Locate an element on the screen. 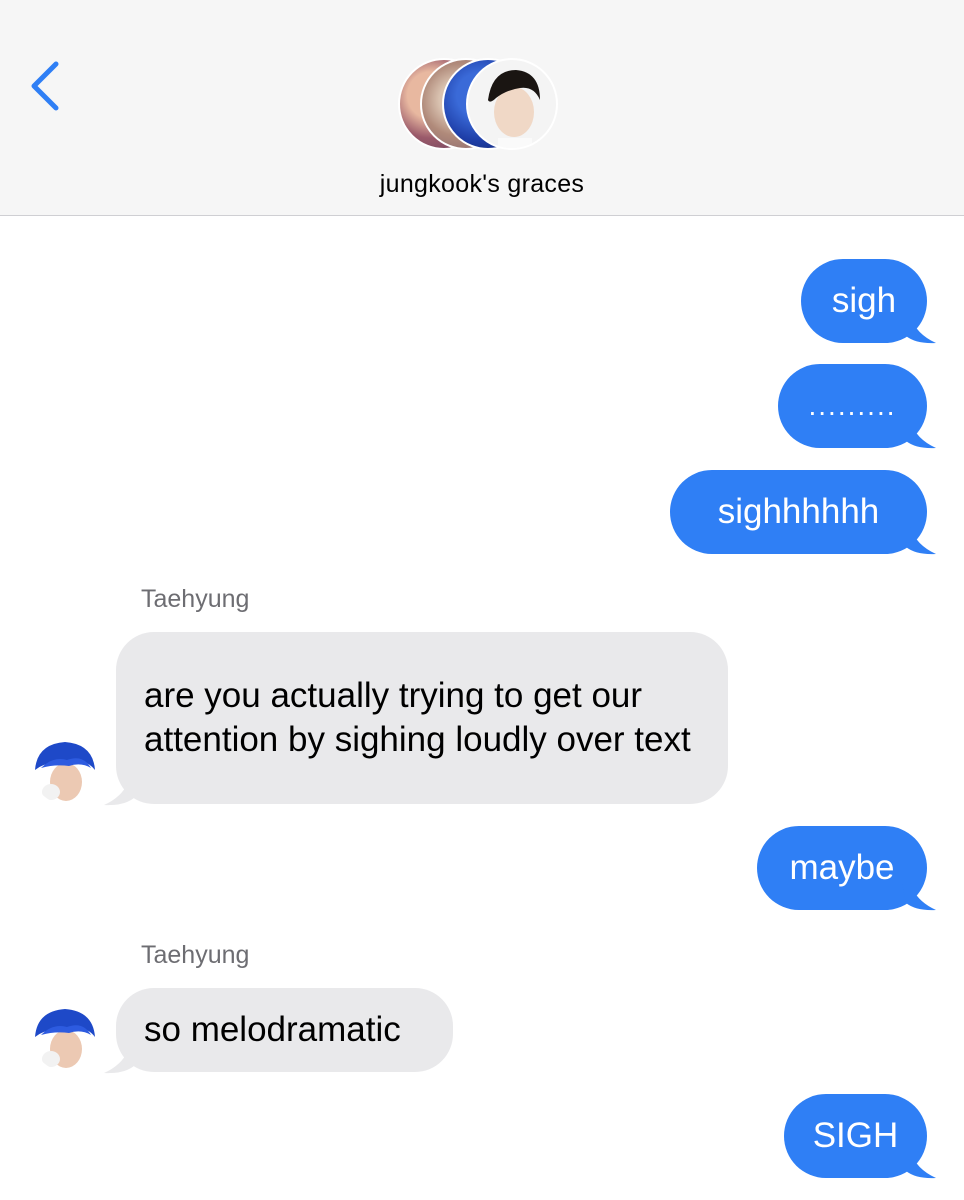  back-button is located at coordinates (46, 86).